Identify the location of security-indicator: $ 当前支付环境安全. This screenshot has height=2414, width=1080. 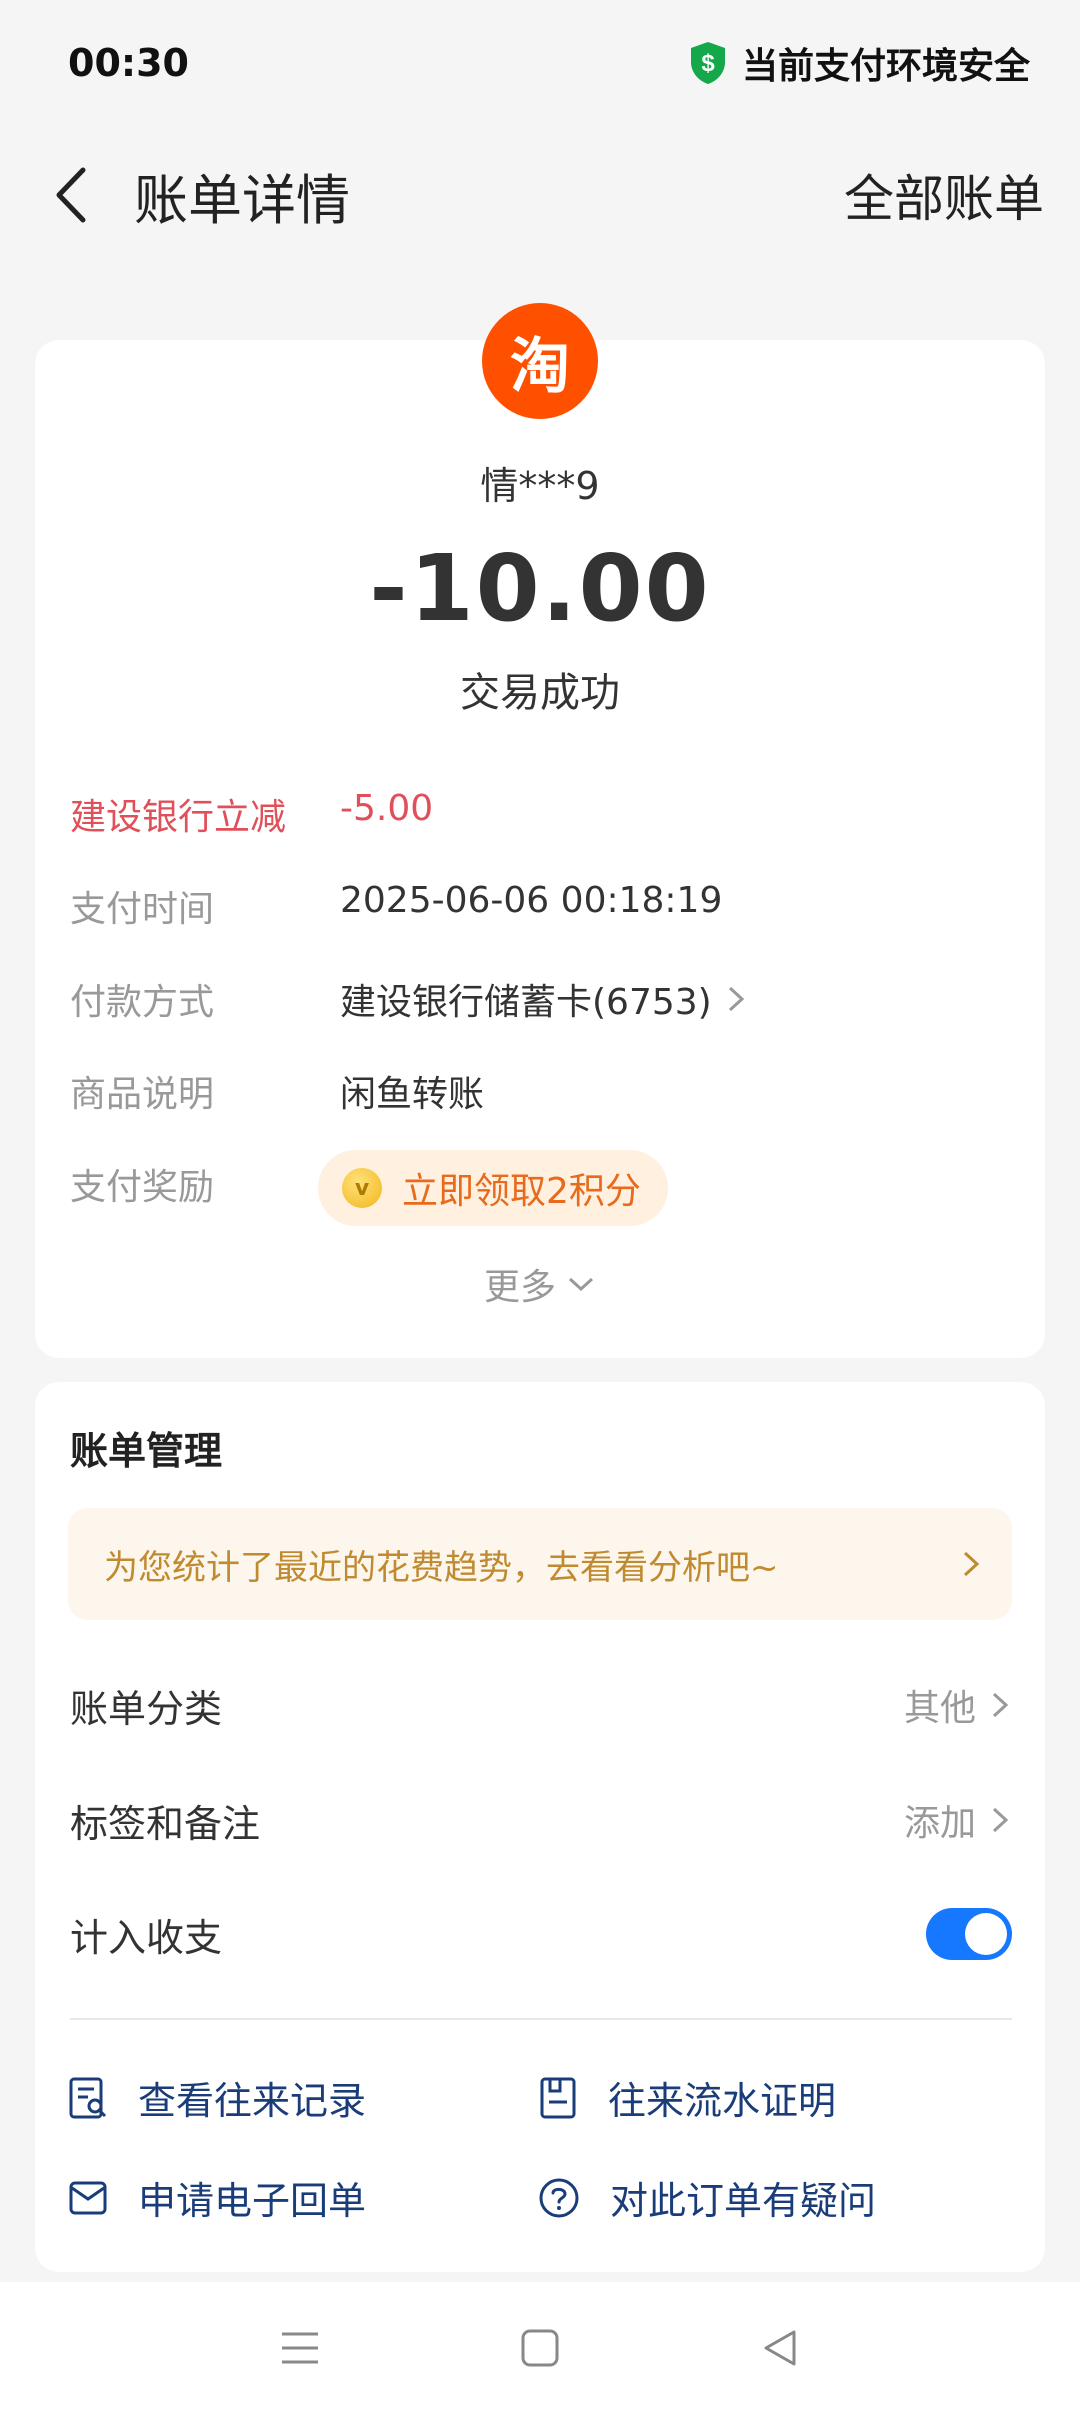
(859, 63).